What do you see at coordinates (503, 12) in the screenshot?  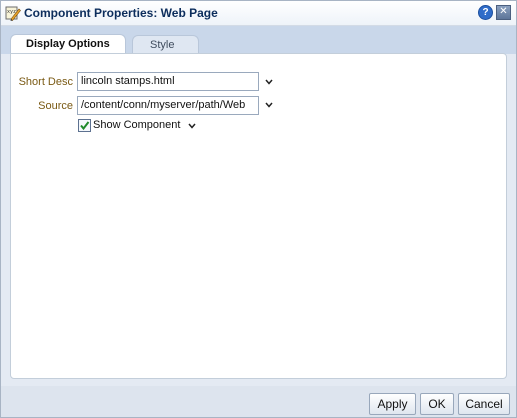 I see `close-icon: ✕` at bounding box center [503, 12].